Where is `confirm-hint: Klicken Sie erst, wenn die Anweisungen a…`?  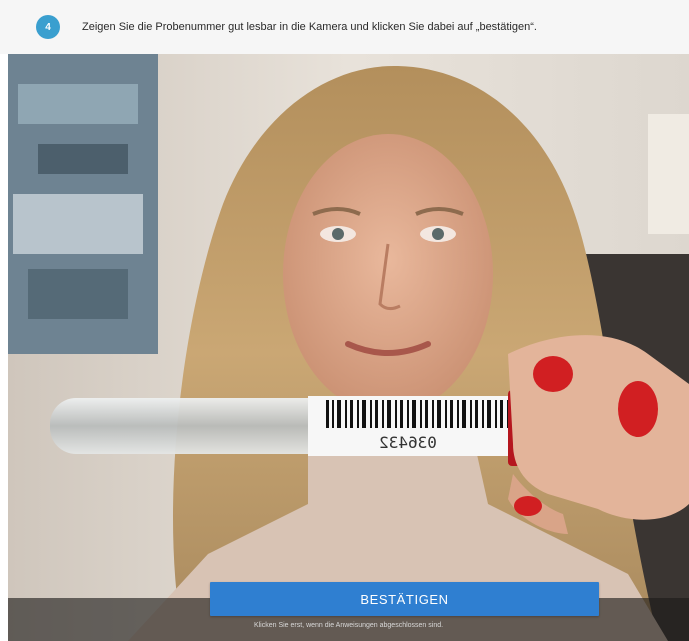 confirm-hint: Klicken Sie erst, wenn die Anweisungen a… is located at coordinates (348, 625).